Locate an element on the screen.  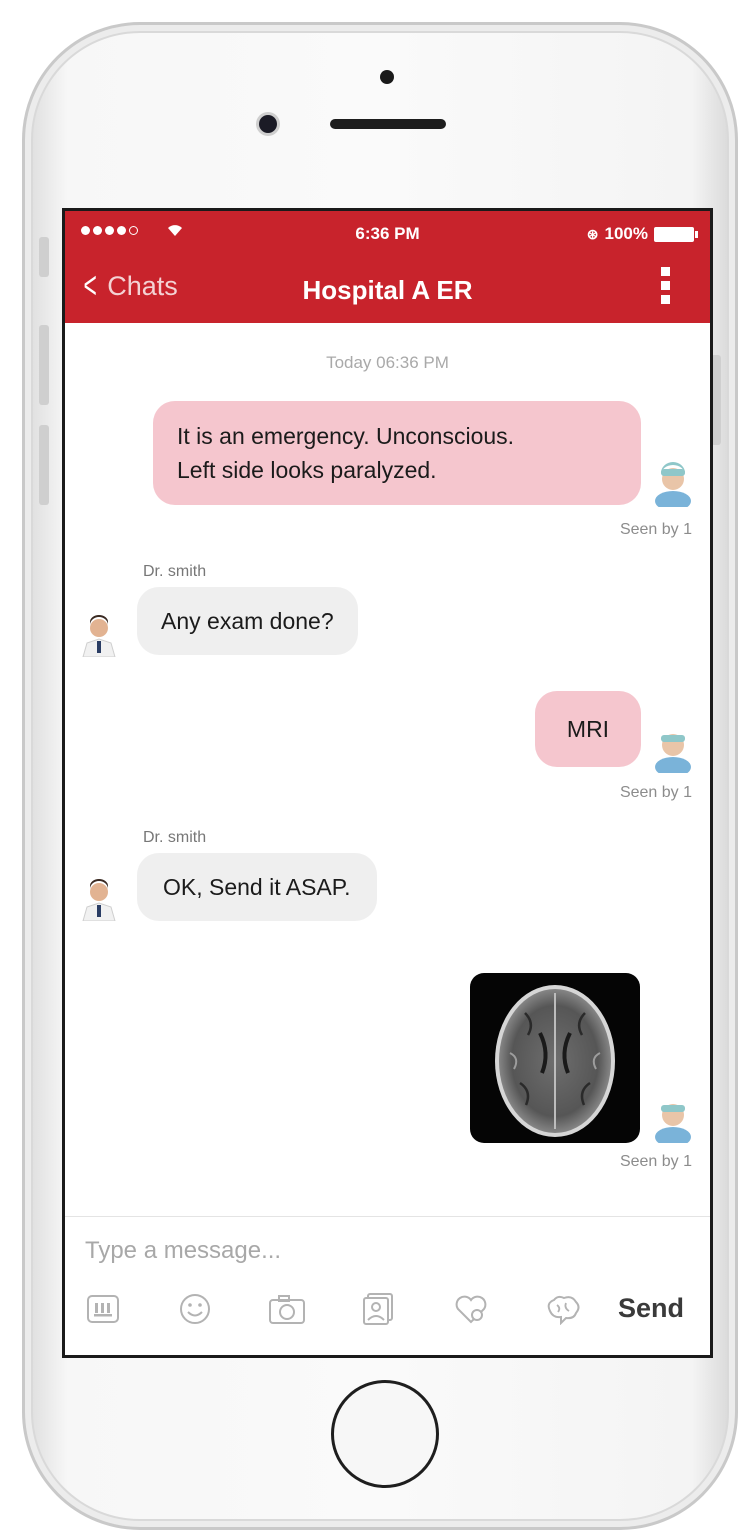
brain-mri-scan is located at coordinates (555, 1061).